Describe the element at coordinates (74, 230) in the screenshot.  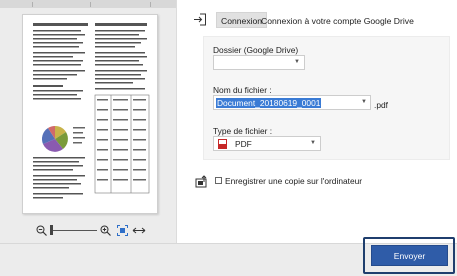
I see `zoom-slider-track` at that location.